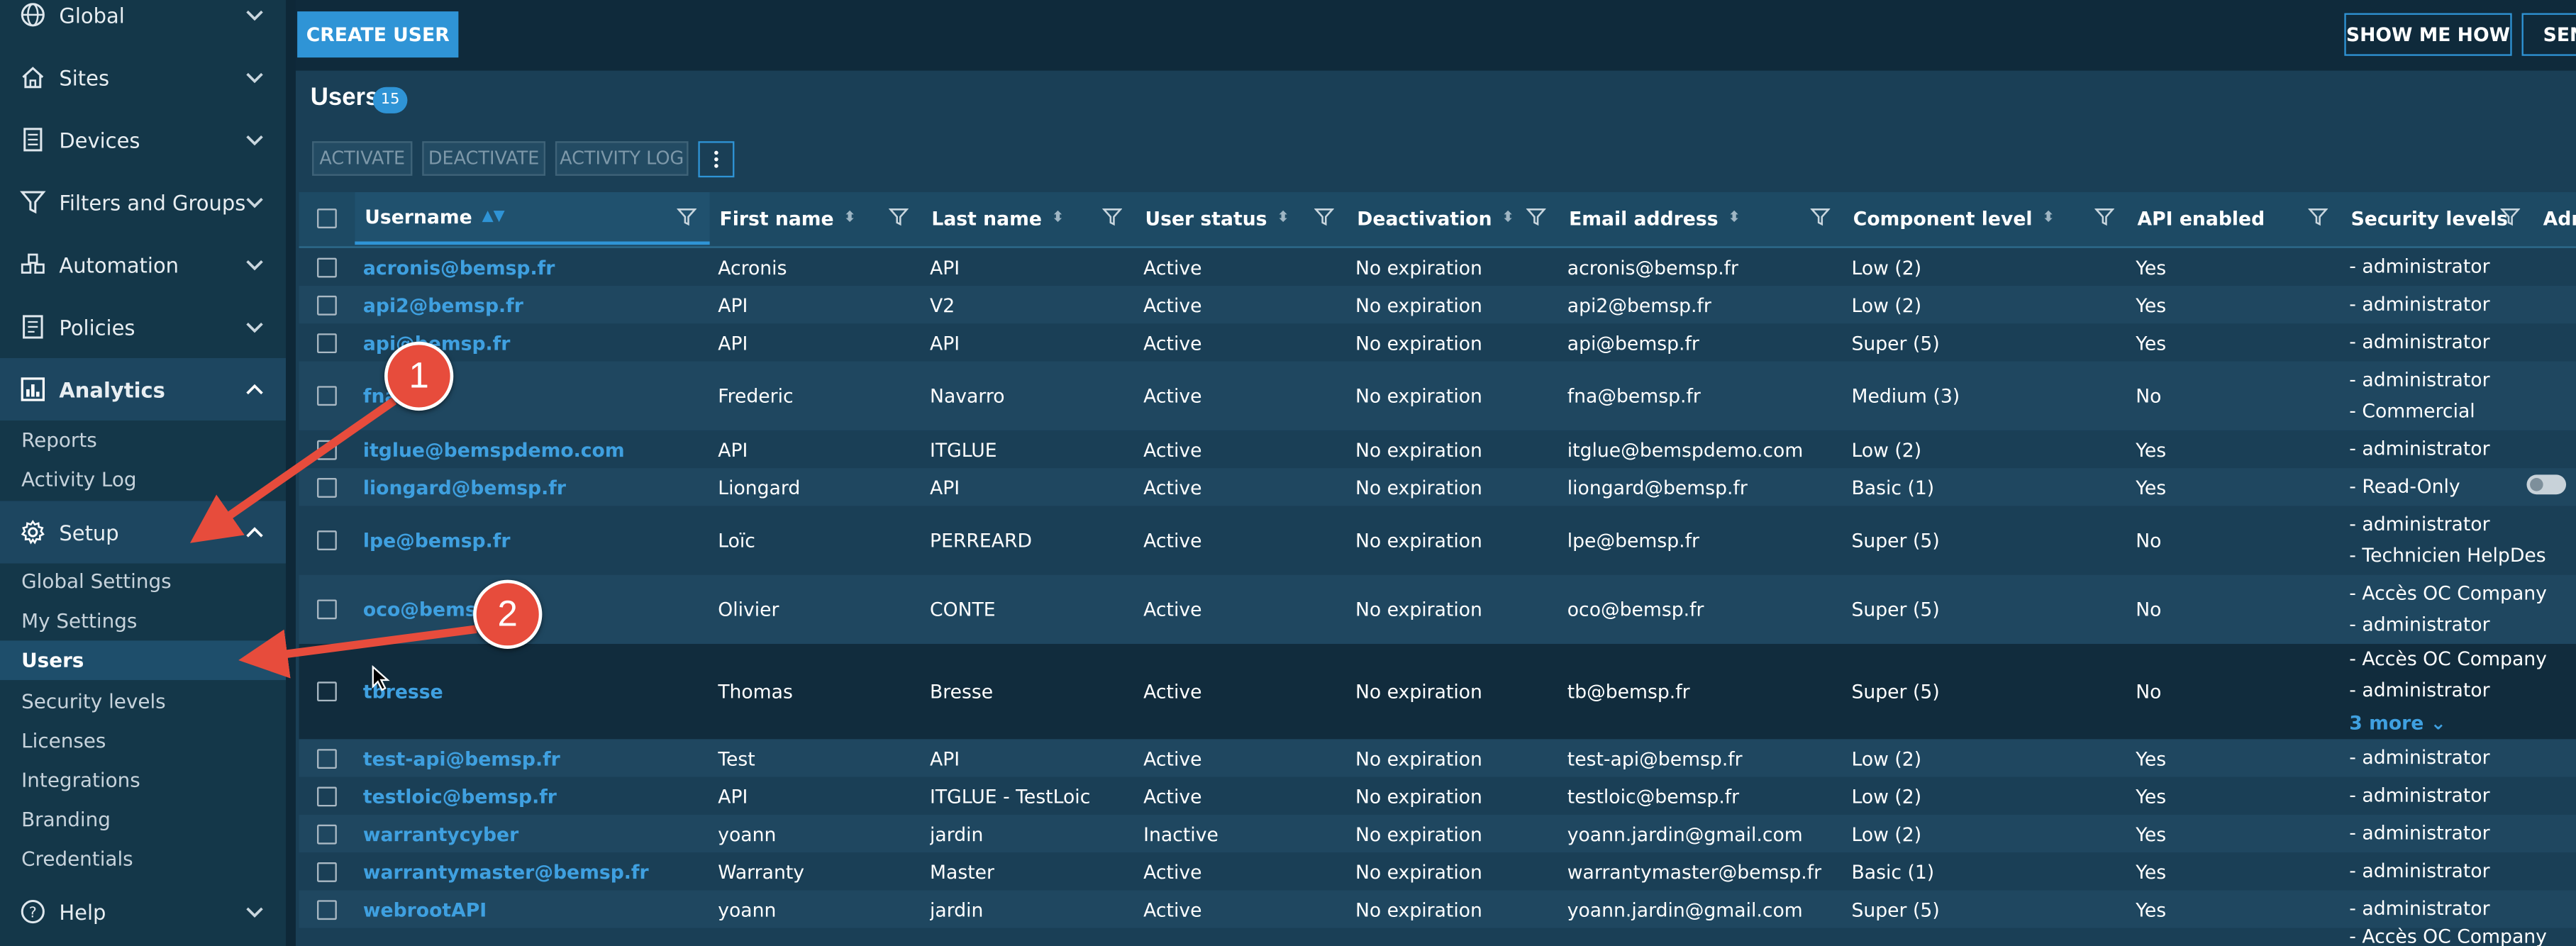 This screenshot has width=2576, height=946. I want to click on select-all-checkbox, so click(327, 218).